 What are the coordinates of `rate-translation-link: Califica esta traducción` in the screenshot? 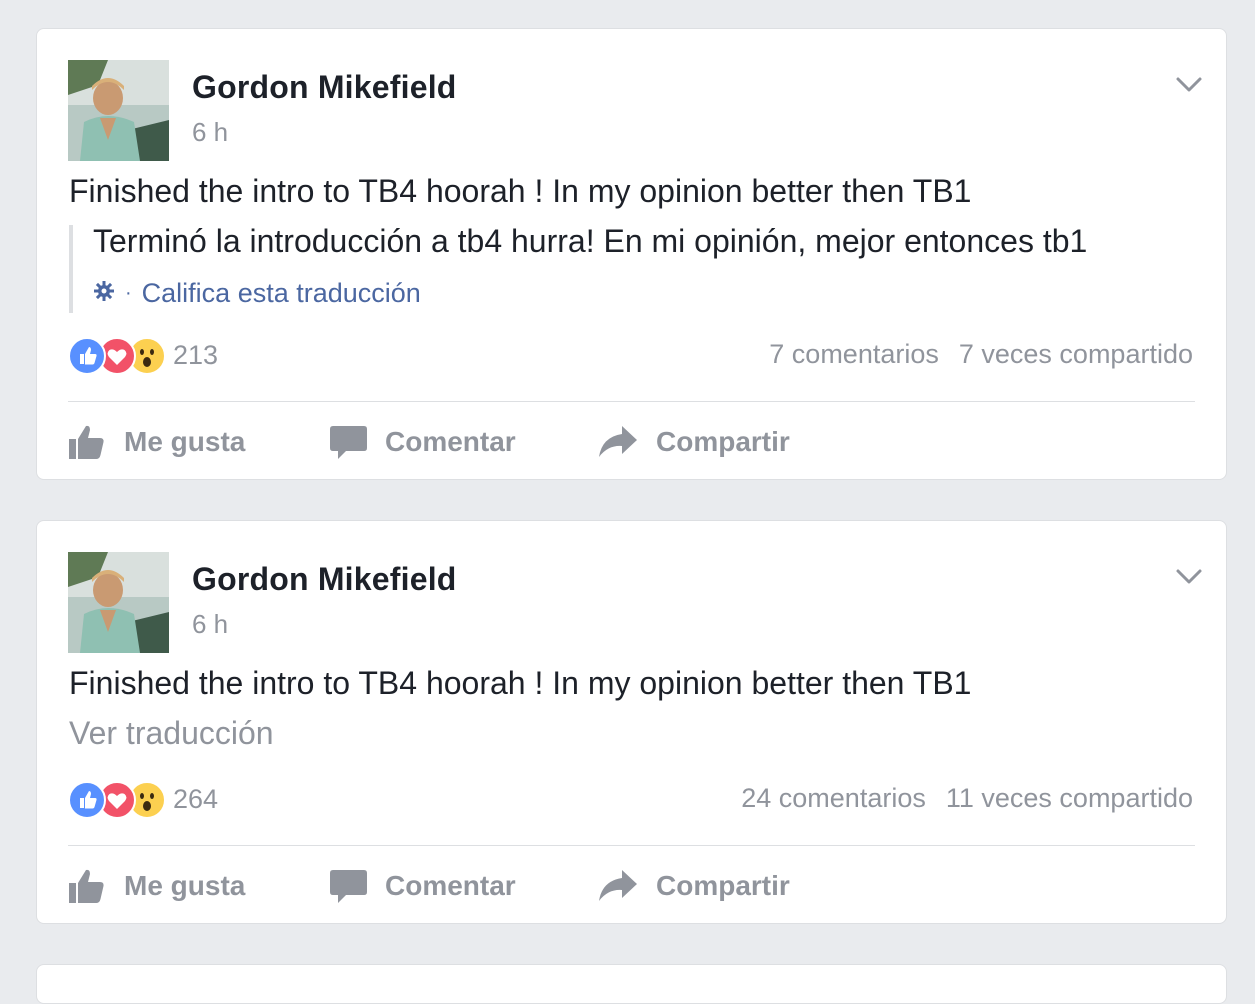 It's located at (281, 293).